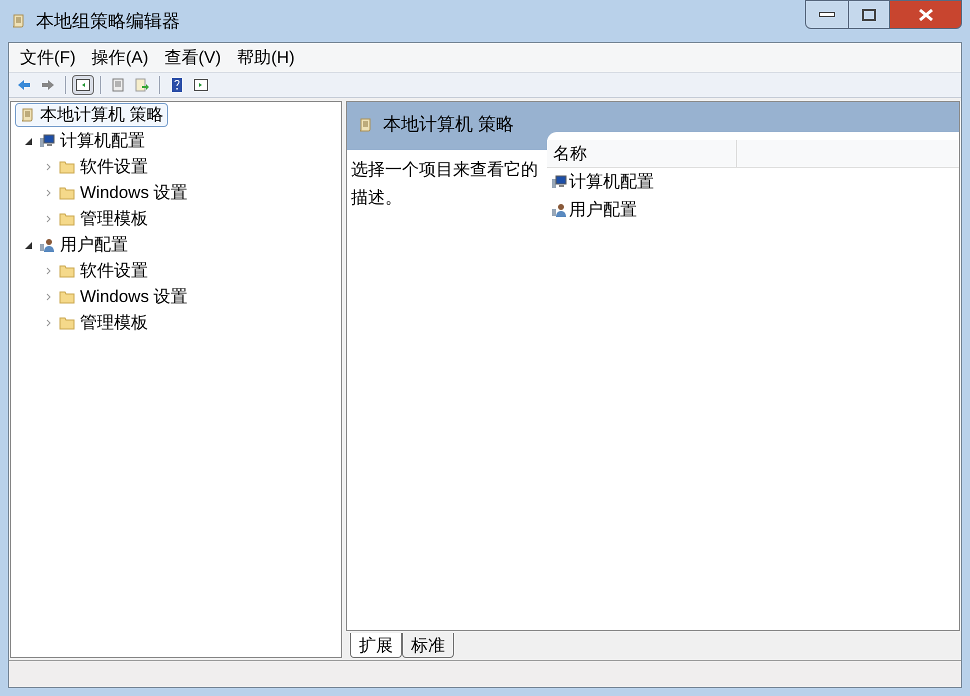 The image size is (970, 696). Describe the element at coordinates (108, 21) in the screenshot. I see `window-title: 本地组策略编辑器` at that location.